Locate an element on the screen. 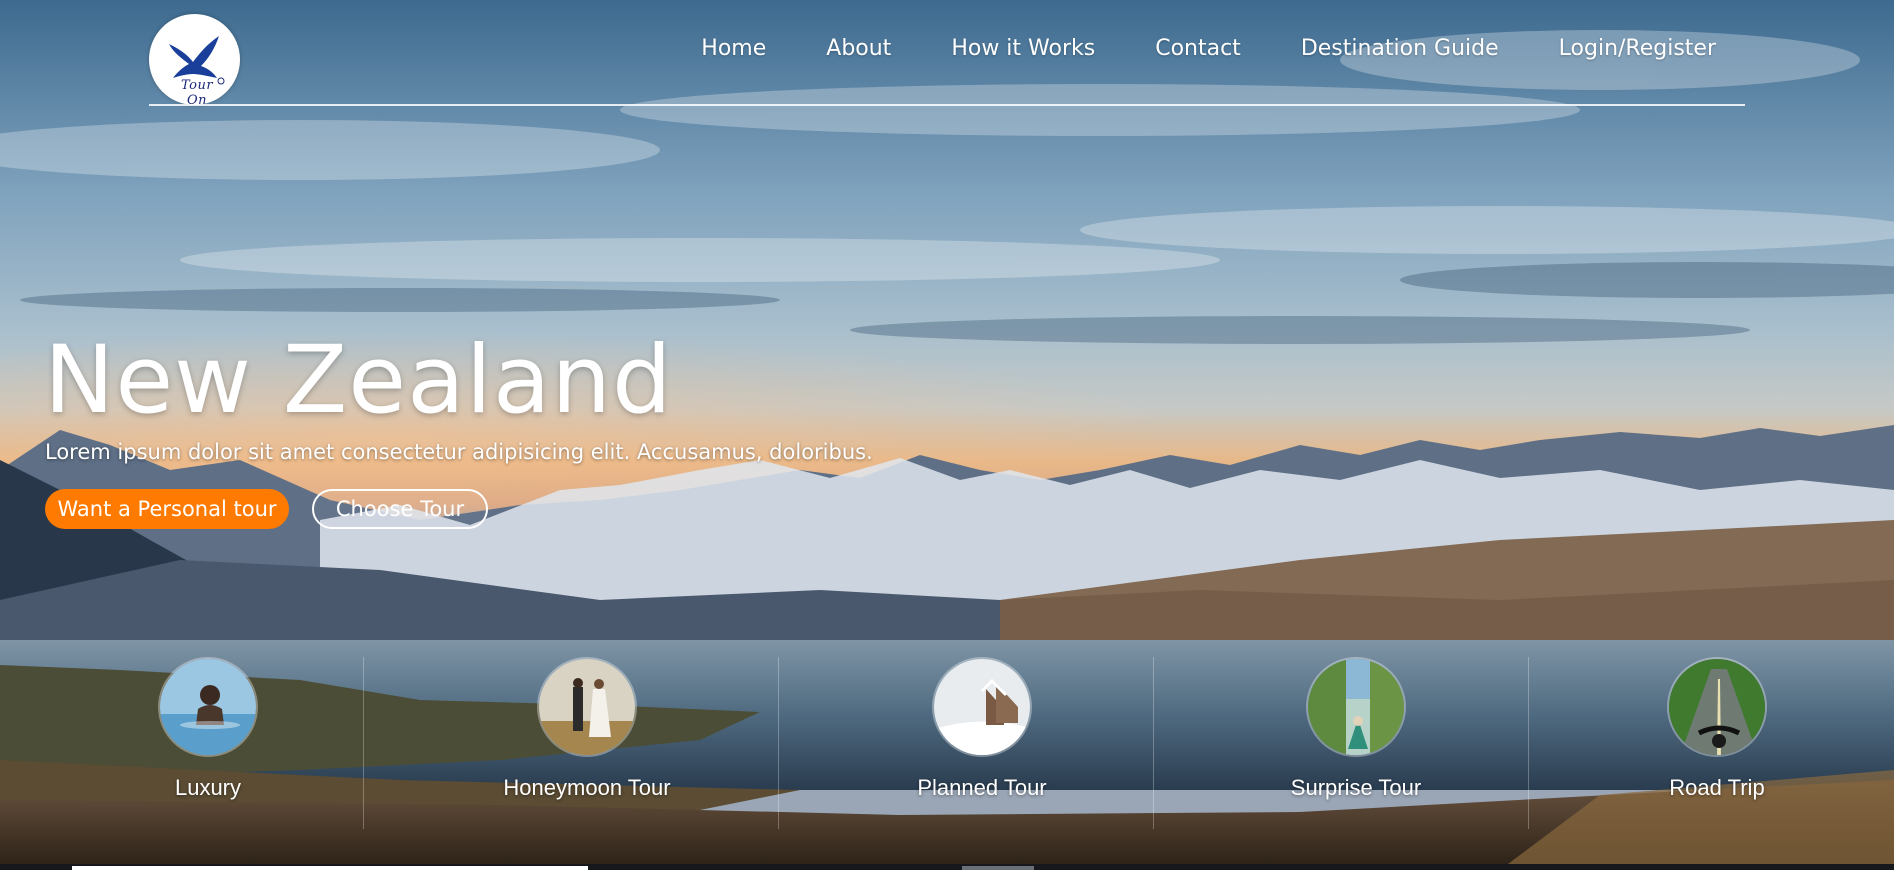 This screenshot has width=1894, height=870. couple-thumbnail is located at coordinates (587, 707).